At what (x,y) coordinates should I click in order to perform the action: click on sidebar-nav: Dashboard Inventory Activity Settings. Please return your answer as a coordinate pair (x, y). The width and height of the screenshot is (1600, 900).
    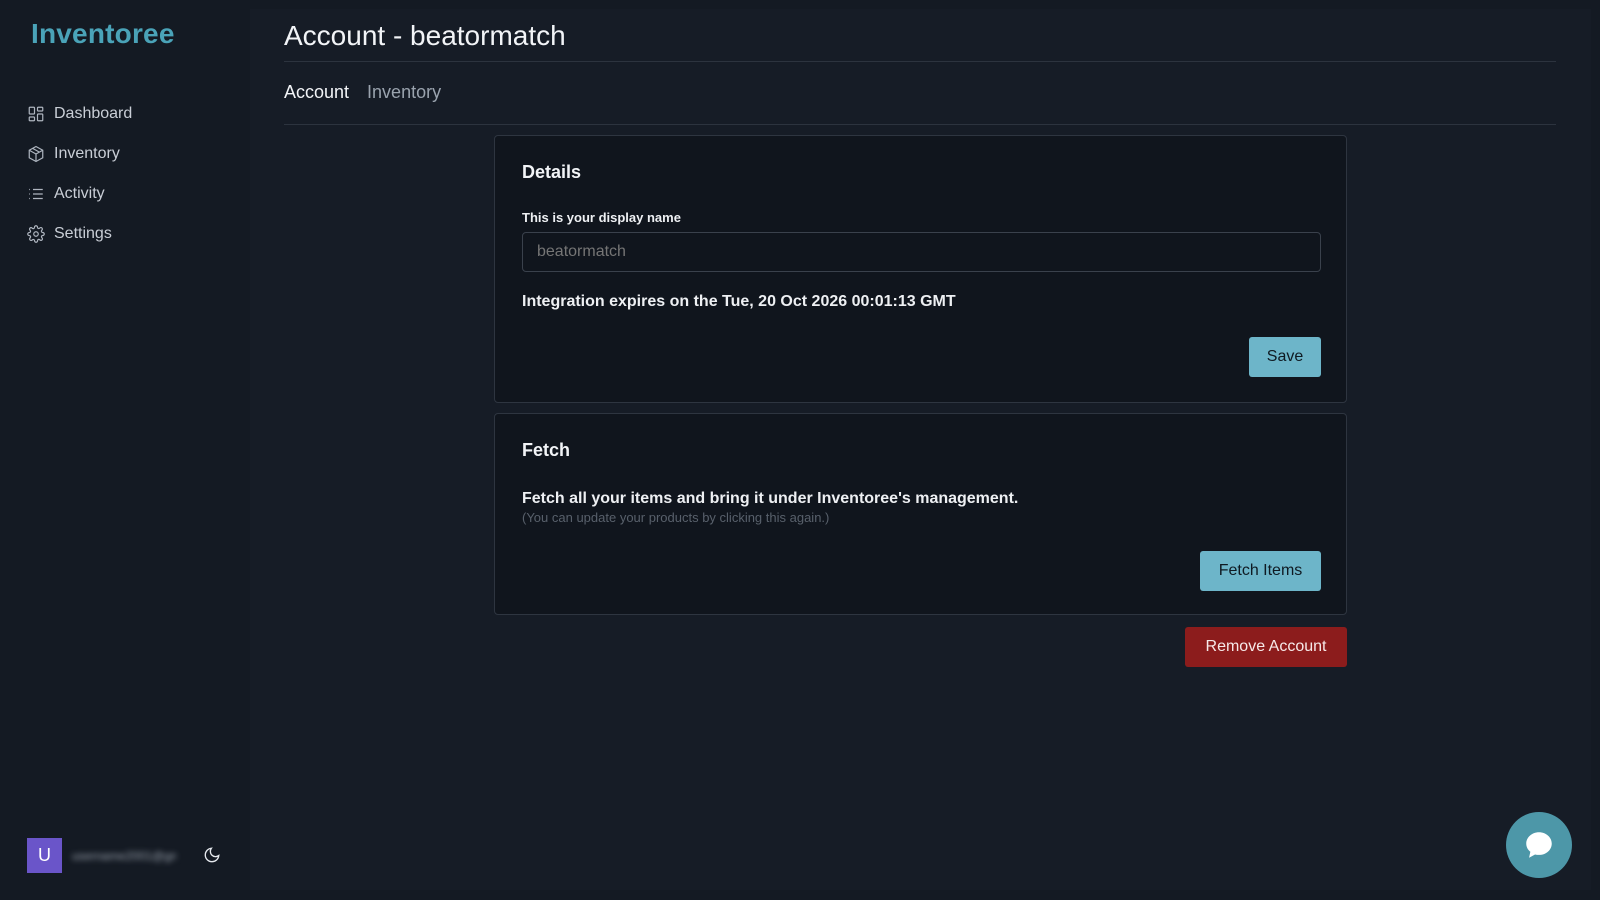
    Looking at the image, I should click on (79, 174).